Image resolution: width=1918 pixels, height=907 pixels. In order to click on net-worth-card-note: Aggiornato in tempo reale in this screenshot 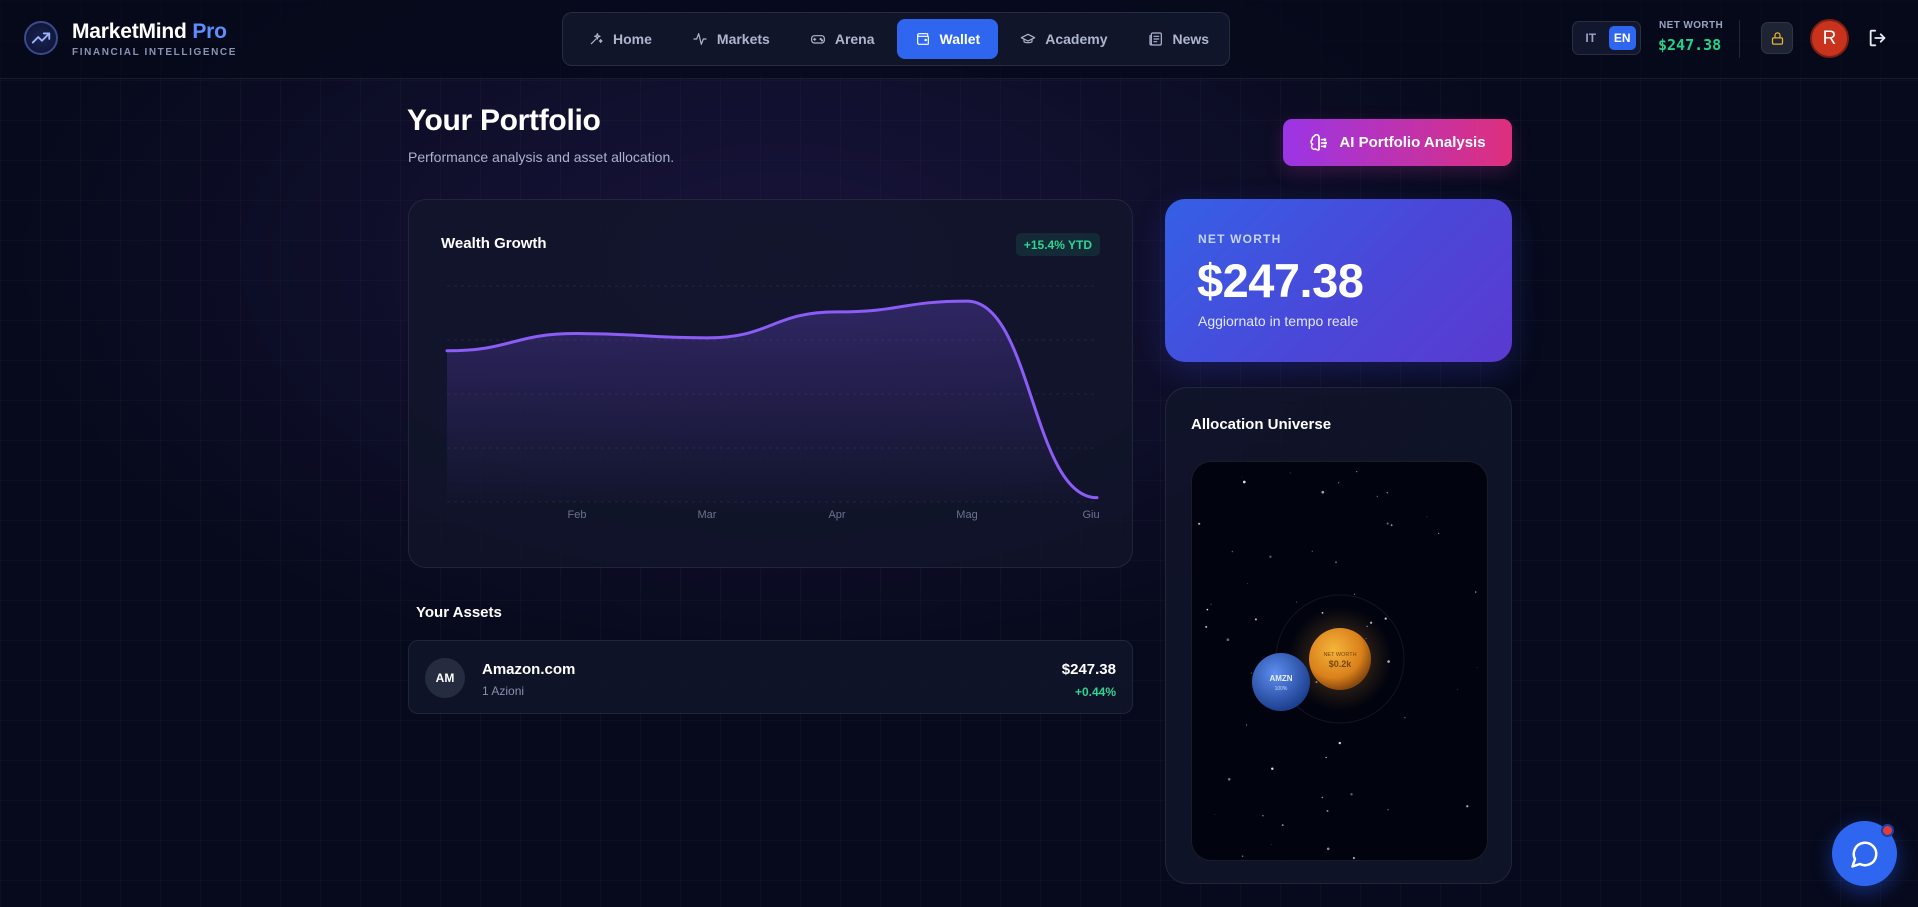, I will do `click(1278, 321)`.